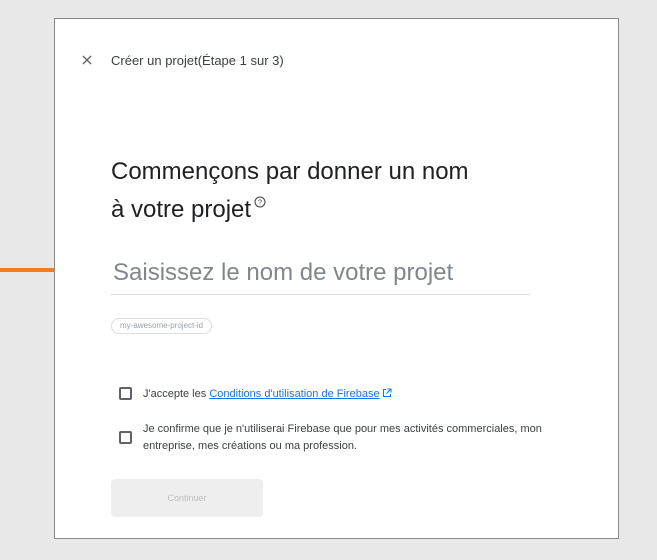  What do you see at coordinates (197, 60) in the screenshot?
I see `dialog-title: Créer un projet(Étape 1 sur 3)` at bounding box center [197, 60].